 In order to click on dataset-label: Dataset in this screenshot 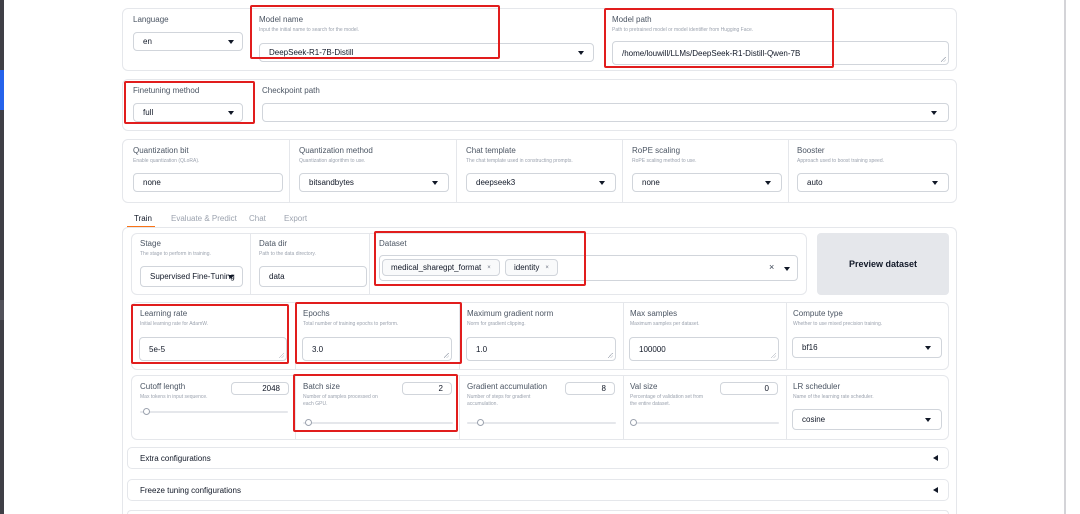, I will do `click(393, 243)`.